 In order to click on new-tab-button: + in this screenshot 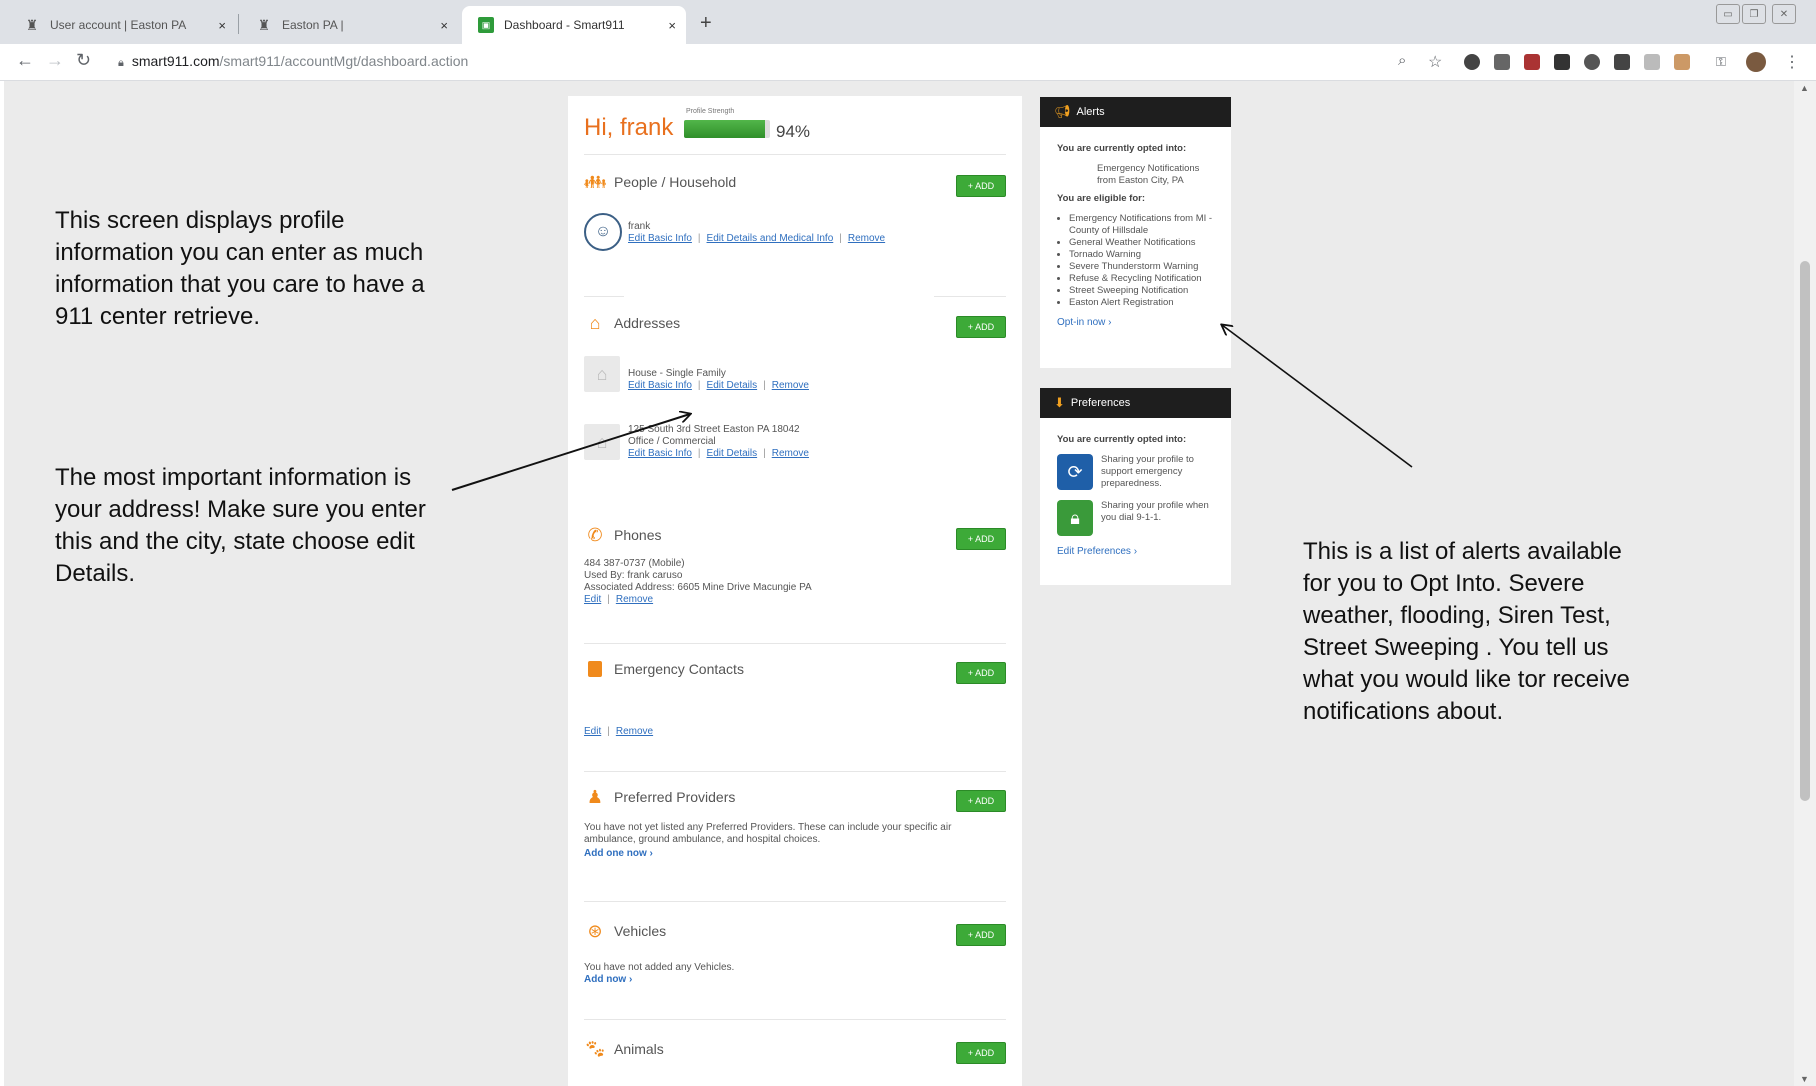, I will do `click(706, 23)`.